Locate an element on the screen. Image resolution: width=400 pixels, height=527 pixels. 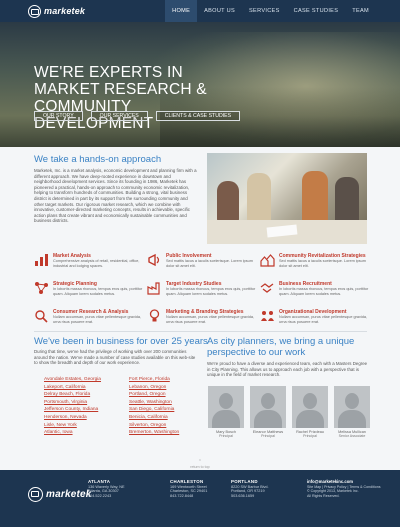
team-member: Mary Bosch Principal is located at coordinates (226, 412).